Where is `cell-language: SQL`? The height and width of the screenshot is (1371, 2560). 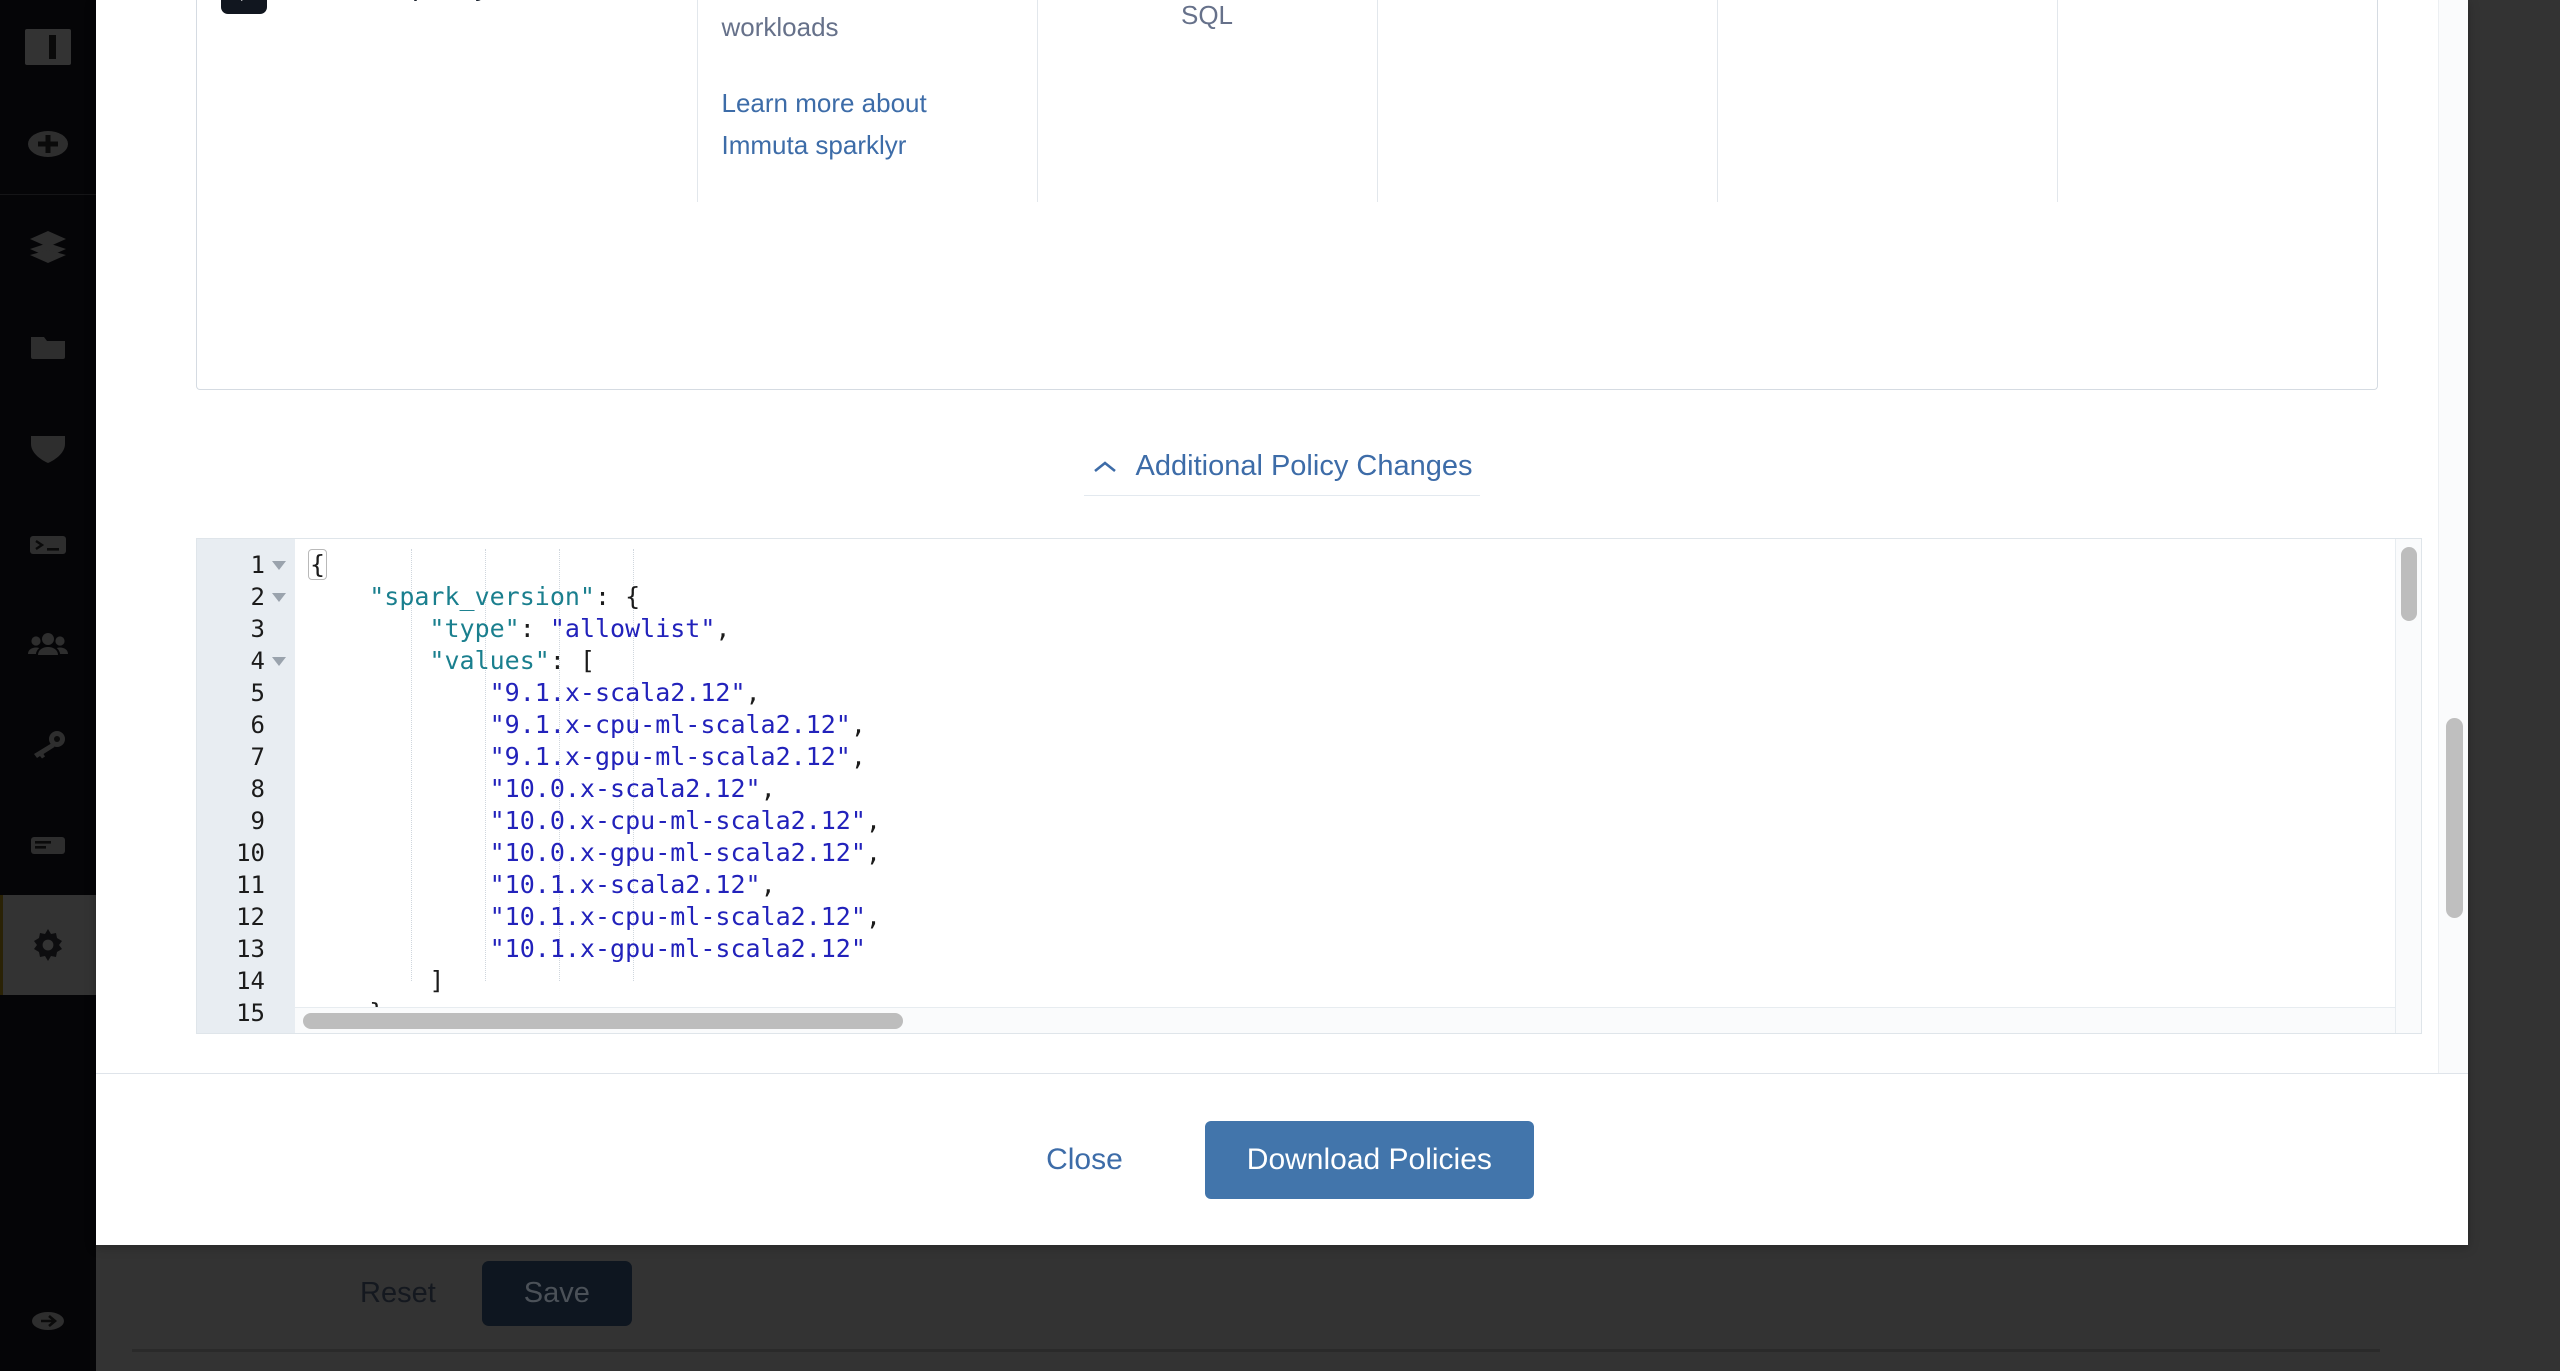 cell-language: SQL is located at coordinates (1207, 101).